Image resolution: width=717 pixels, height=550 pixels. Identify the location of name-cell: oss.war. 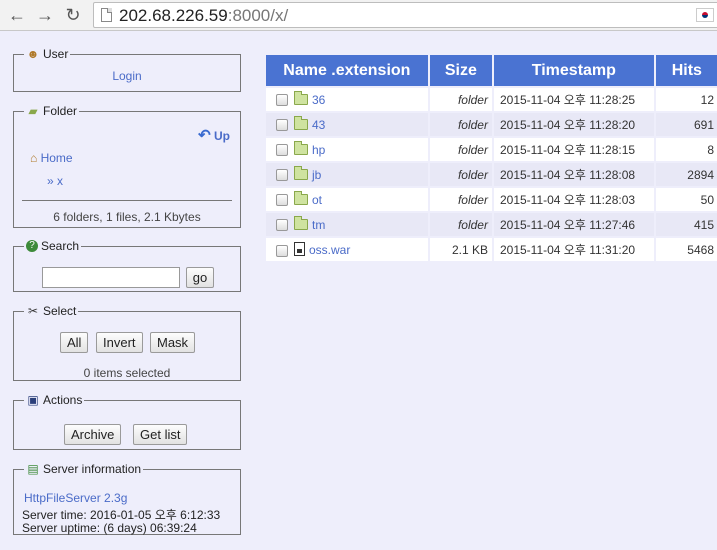
(347, 249).